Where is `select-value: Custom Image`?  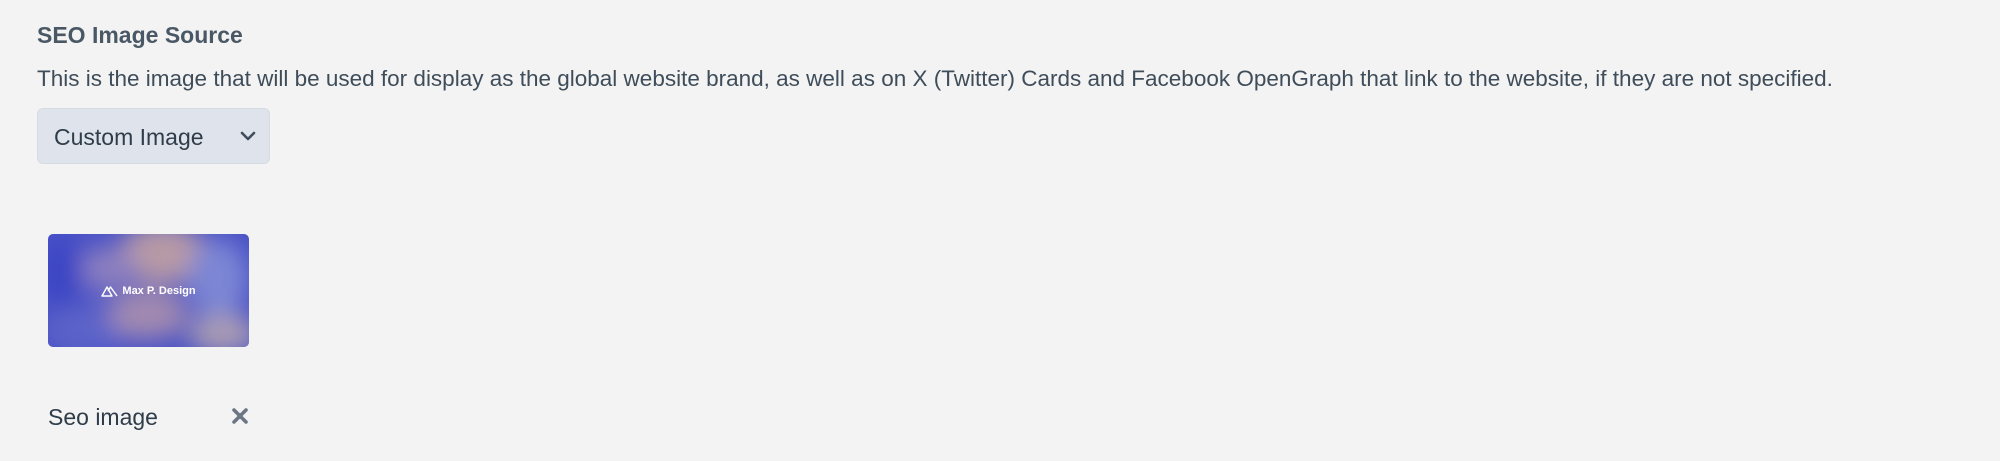 select-value: Custom Image is located at coordinates (129, 137).